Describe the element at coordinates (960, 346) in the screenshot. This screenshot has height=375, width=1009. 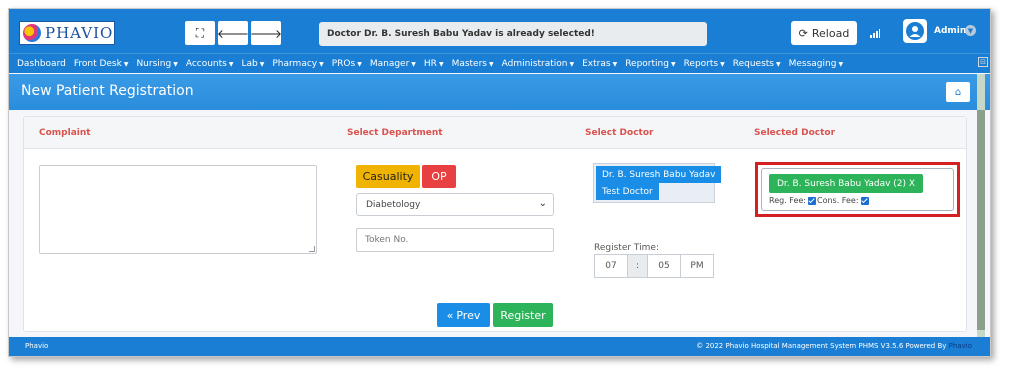
I see `footer-brand-link: Phavio` at that location.